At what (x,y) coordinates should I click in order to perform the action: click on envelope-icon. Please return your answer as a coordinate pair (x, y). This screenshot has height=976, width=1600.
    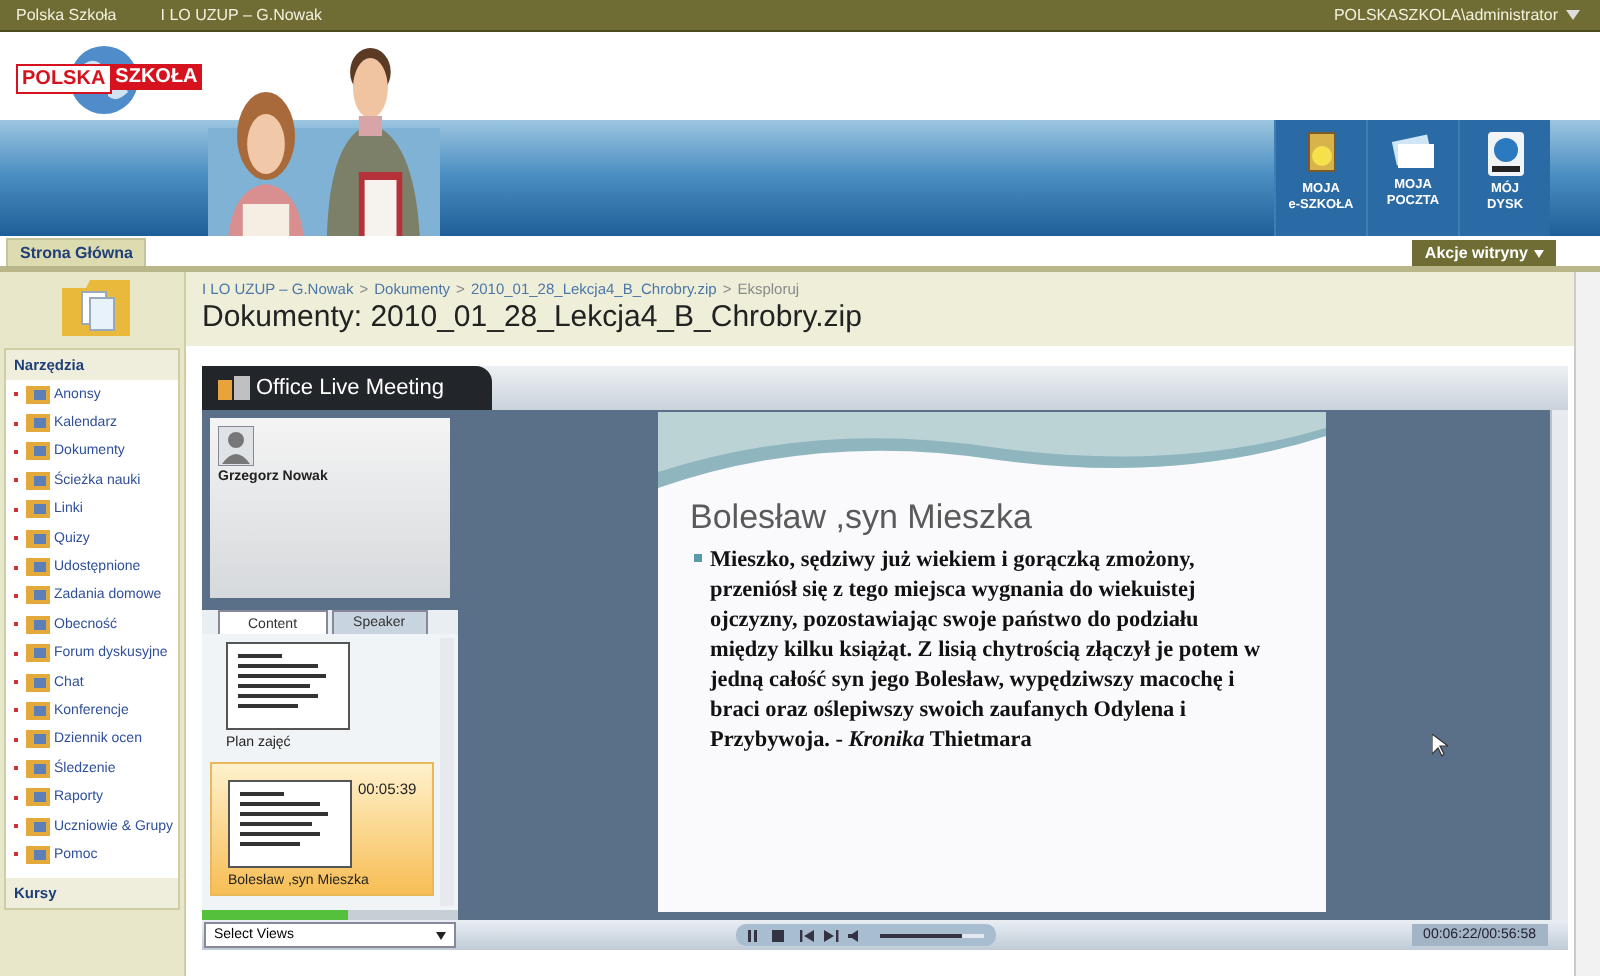
    Looking at the image, I should click on (1413, 152).